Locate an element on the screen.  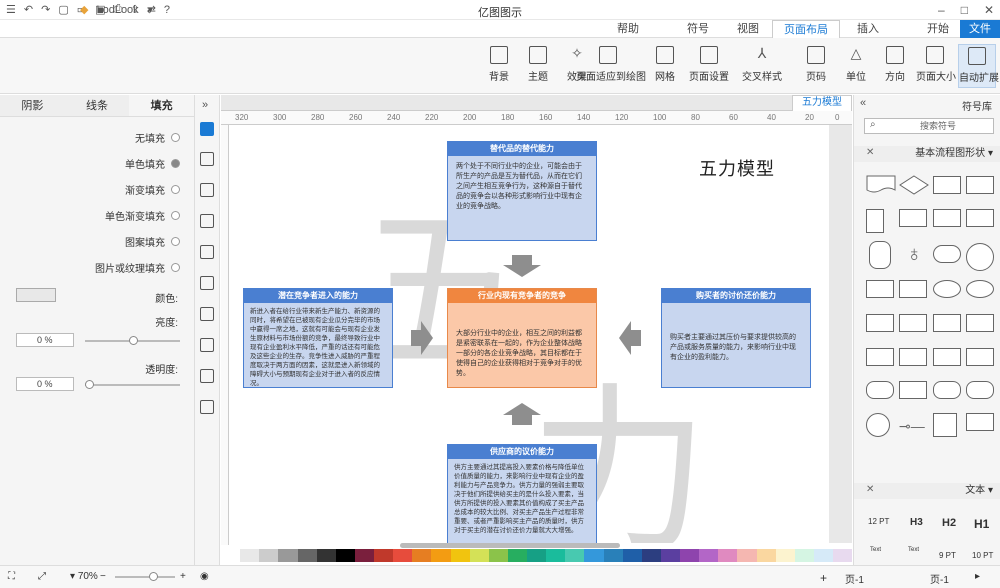
text-sample-h2: H2 is located at coordinates (949, 523).